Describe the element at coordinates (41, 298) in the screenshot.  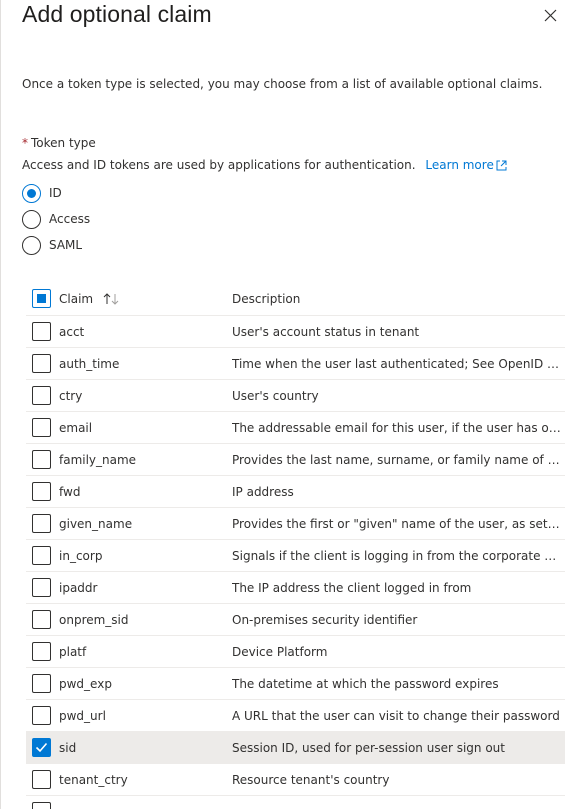
I see `select-all-checkbox` at that location.